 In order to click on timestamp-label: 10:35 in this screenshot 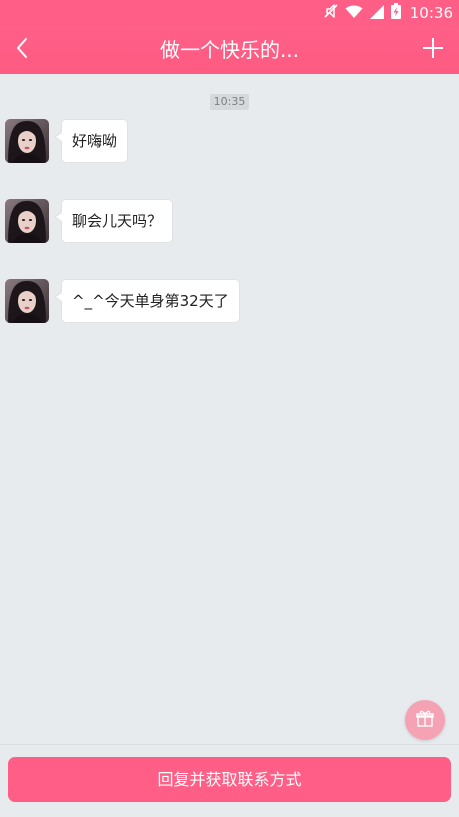, I will do `click(229, 102)`.